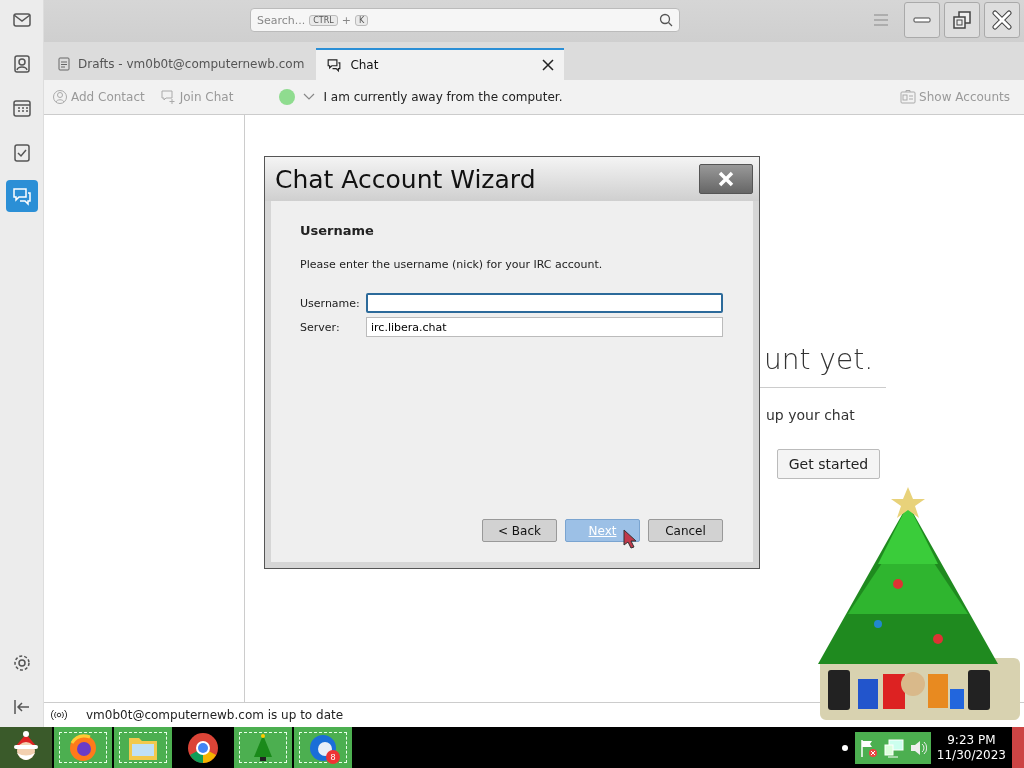 This screenshot has height=768, width=1024. Describe the element at coordinates (828, 464) in the screenshot. I see `get-started-button: Get started` at that location.